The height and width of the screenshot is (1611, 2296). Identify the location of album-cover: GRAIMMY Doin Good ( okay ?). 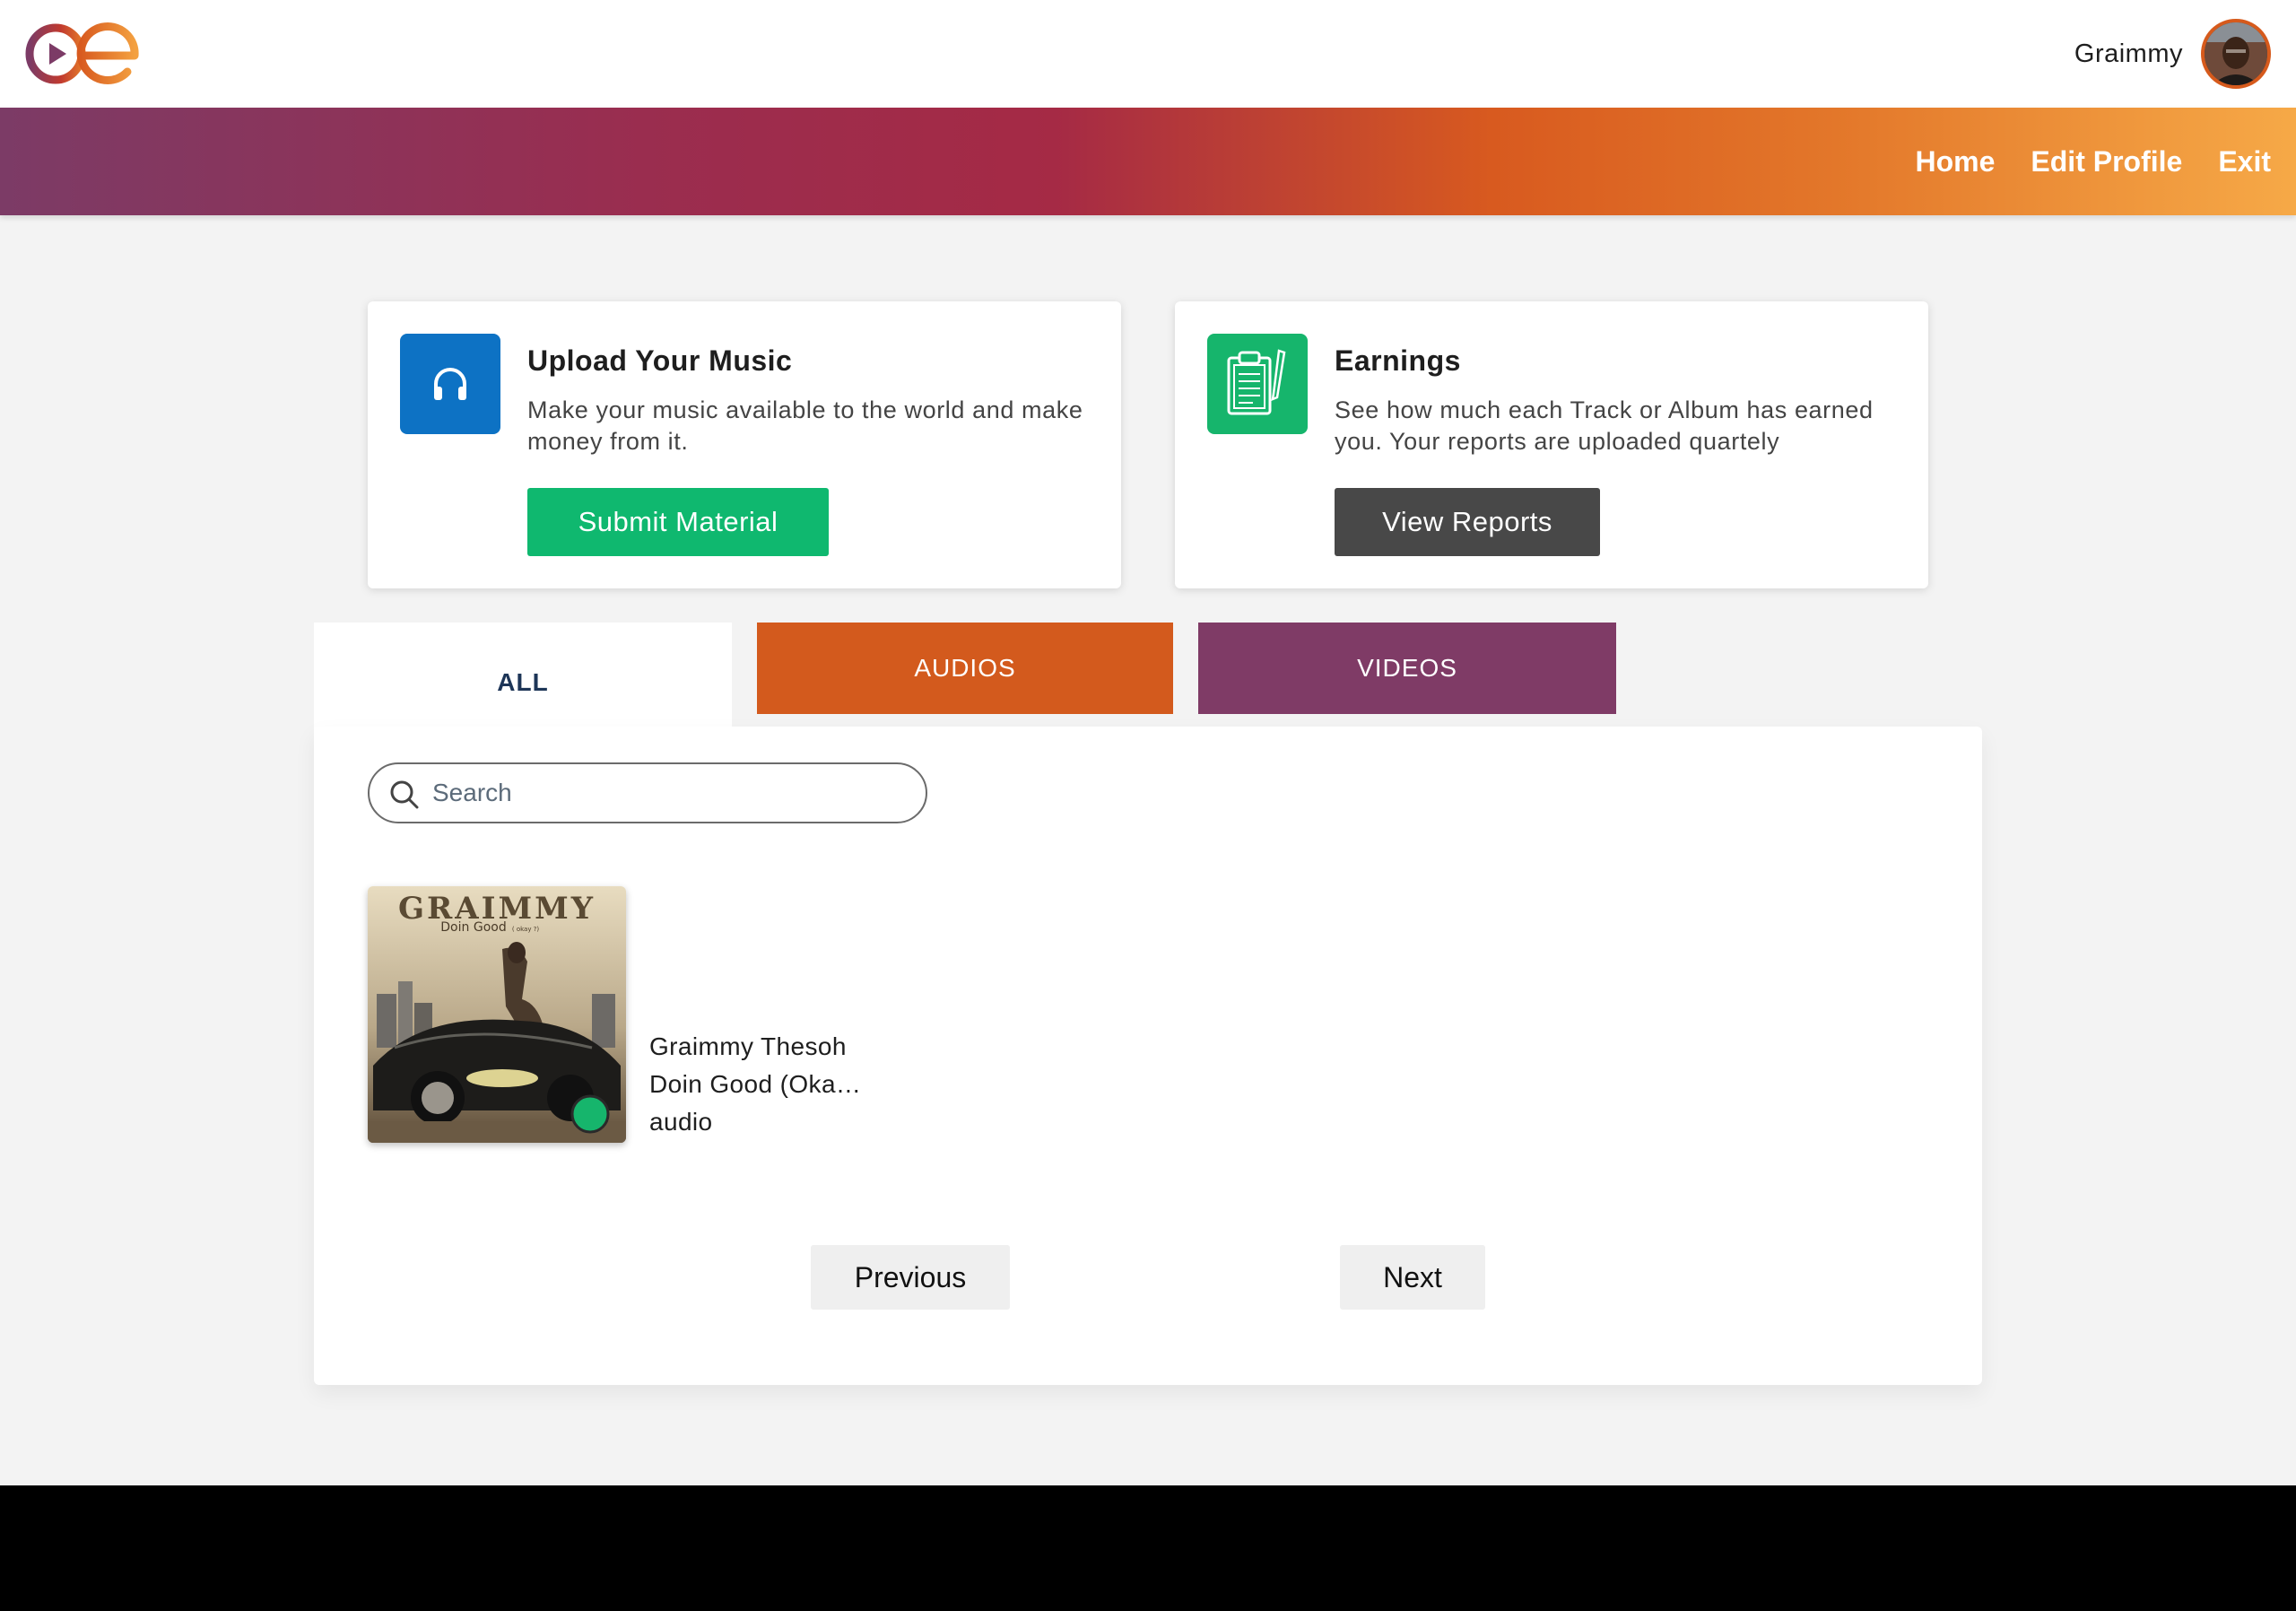
(497, 1015).